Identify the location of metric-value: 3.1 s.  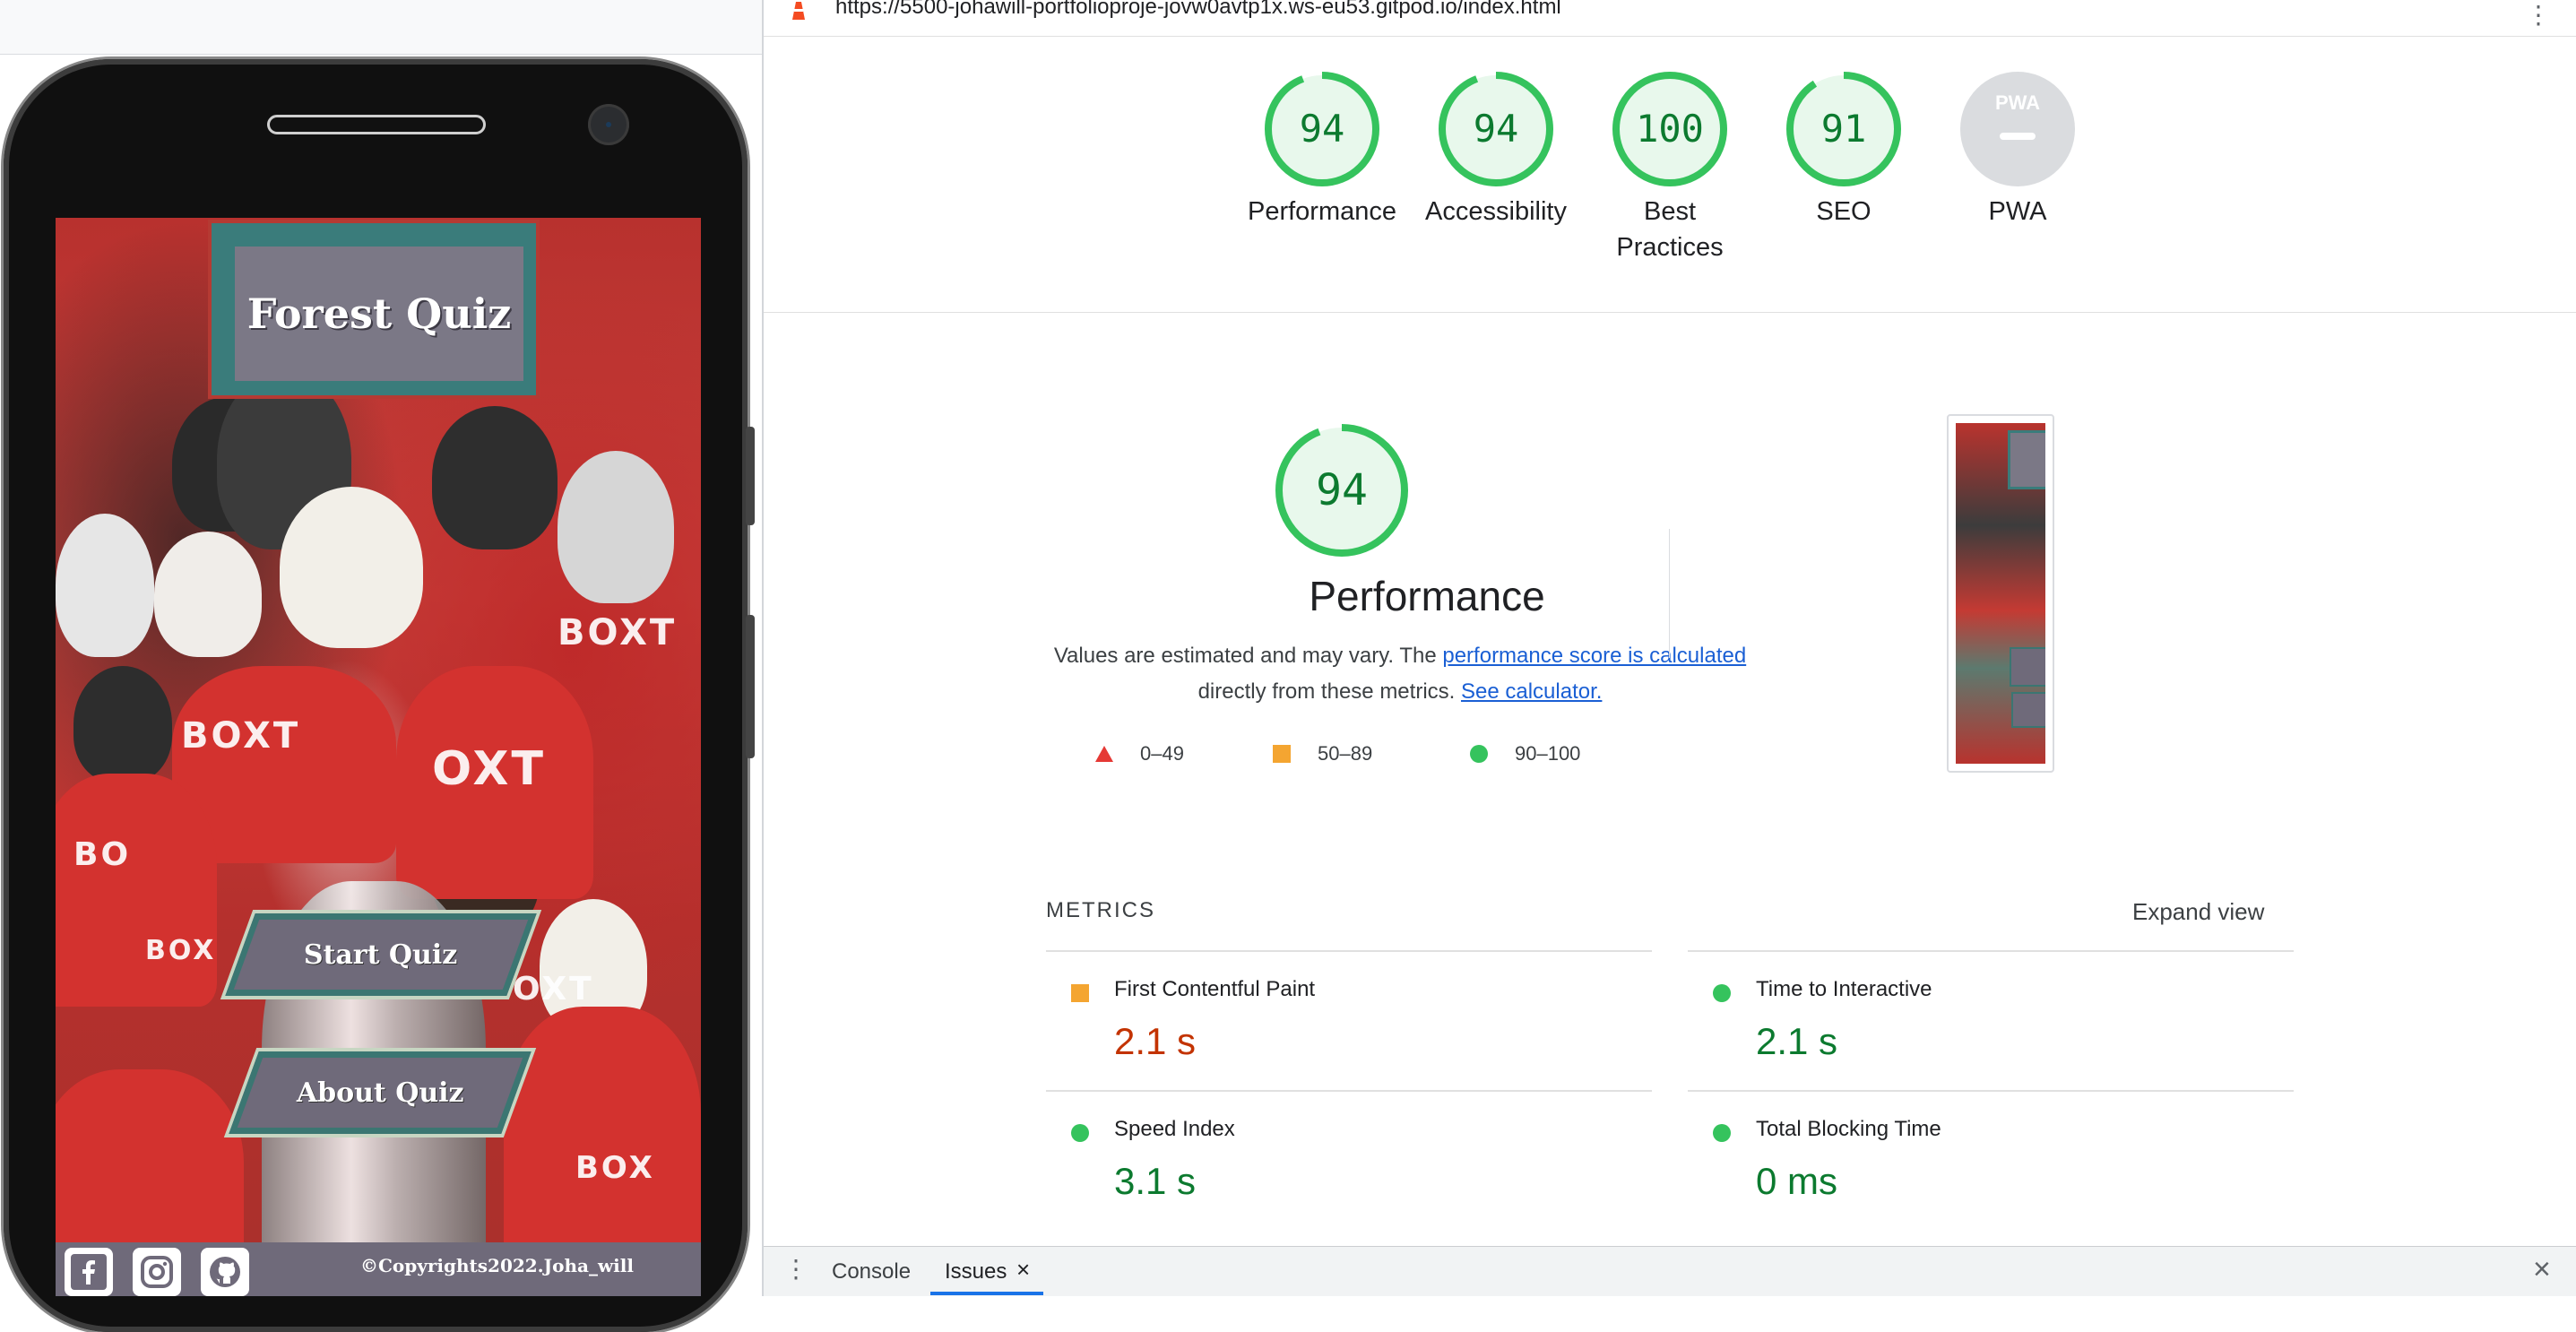
(1155, 1181).